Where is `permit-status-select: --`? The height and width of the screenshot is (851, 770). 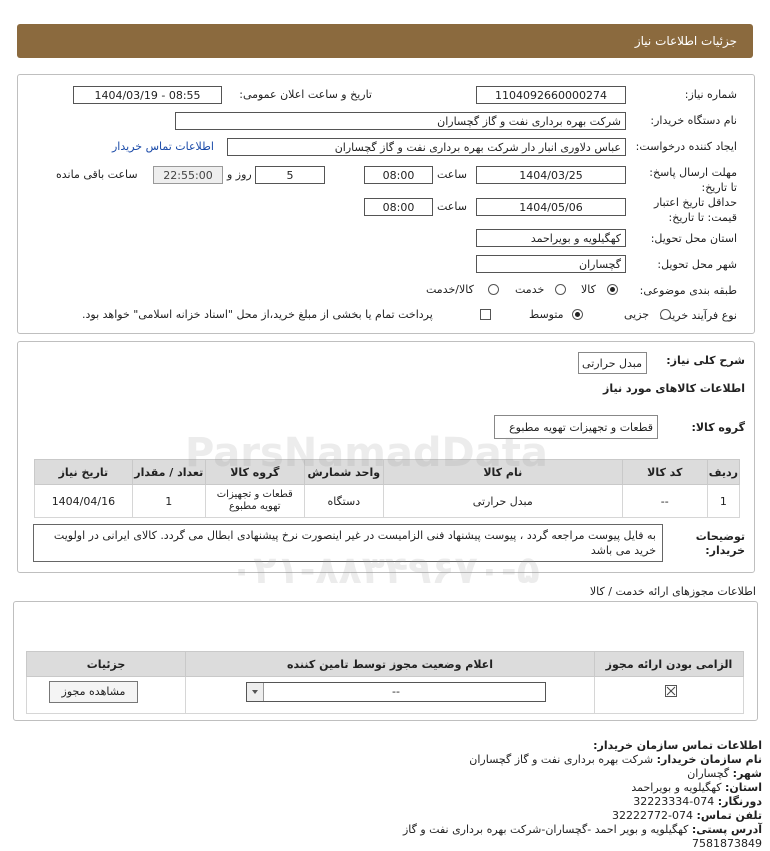 permit-status-select: -- is located at coordinates (396, 692).